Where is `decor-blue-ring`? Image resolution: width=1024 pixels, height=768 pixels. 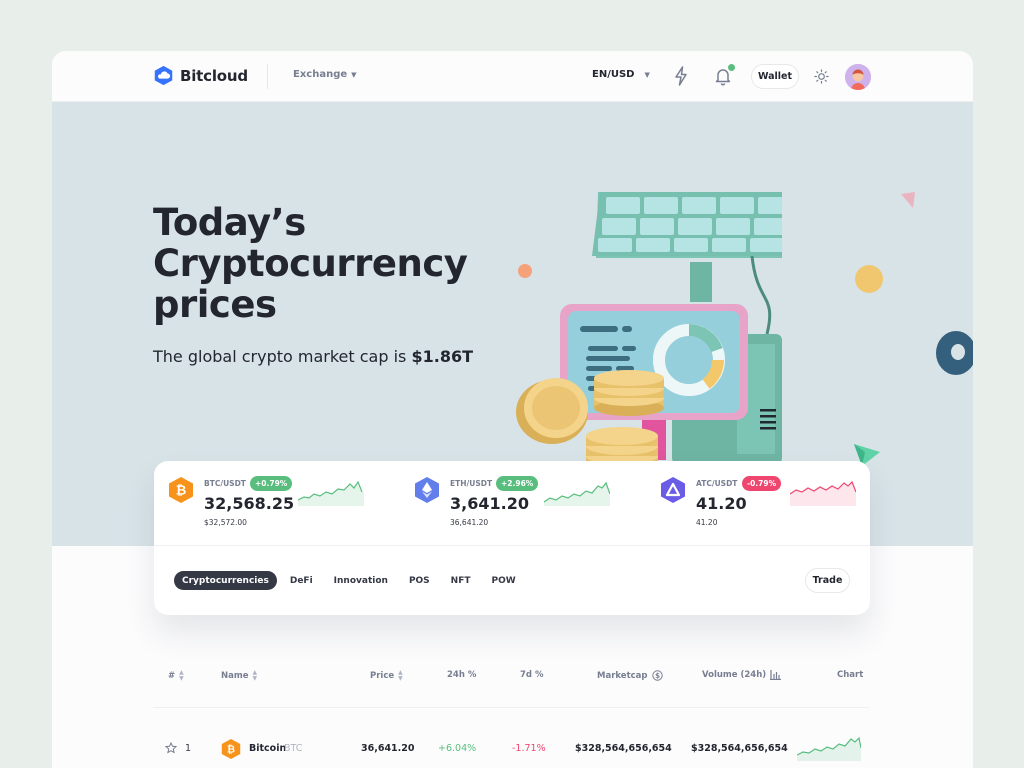 decor-blue-ring is located at coordinates (954, 353).